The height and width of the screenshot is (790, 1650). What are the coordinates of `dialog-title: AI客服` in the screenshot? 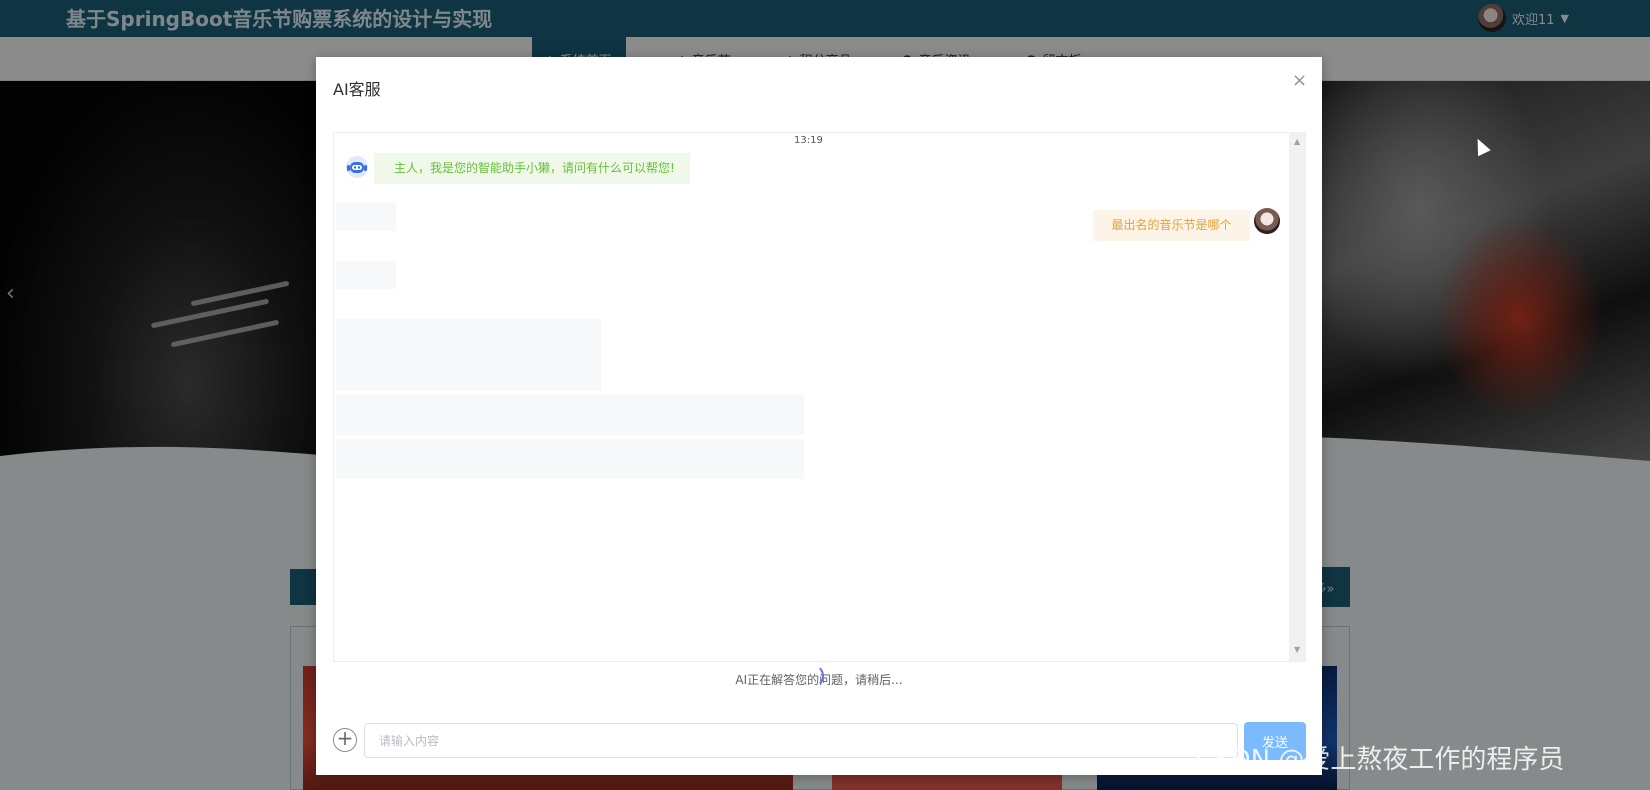 It's located at (357, 89).